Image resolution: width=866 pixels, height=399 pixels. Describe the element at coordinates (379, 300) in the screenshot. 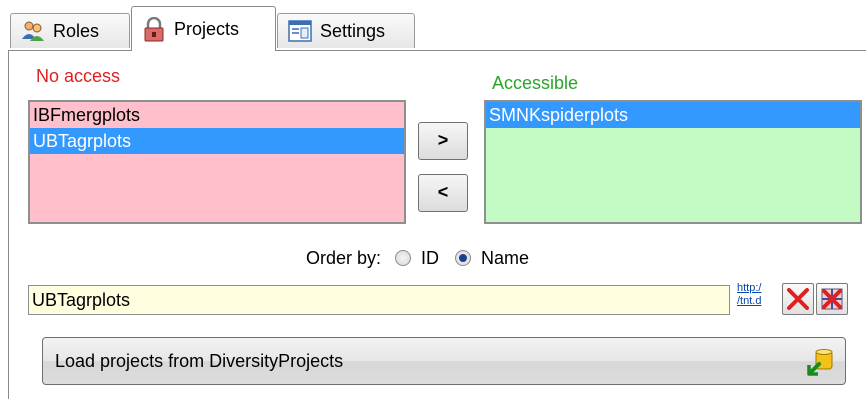

I see `project-name-field: UBTagrplots` at that location.